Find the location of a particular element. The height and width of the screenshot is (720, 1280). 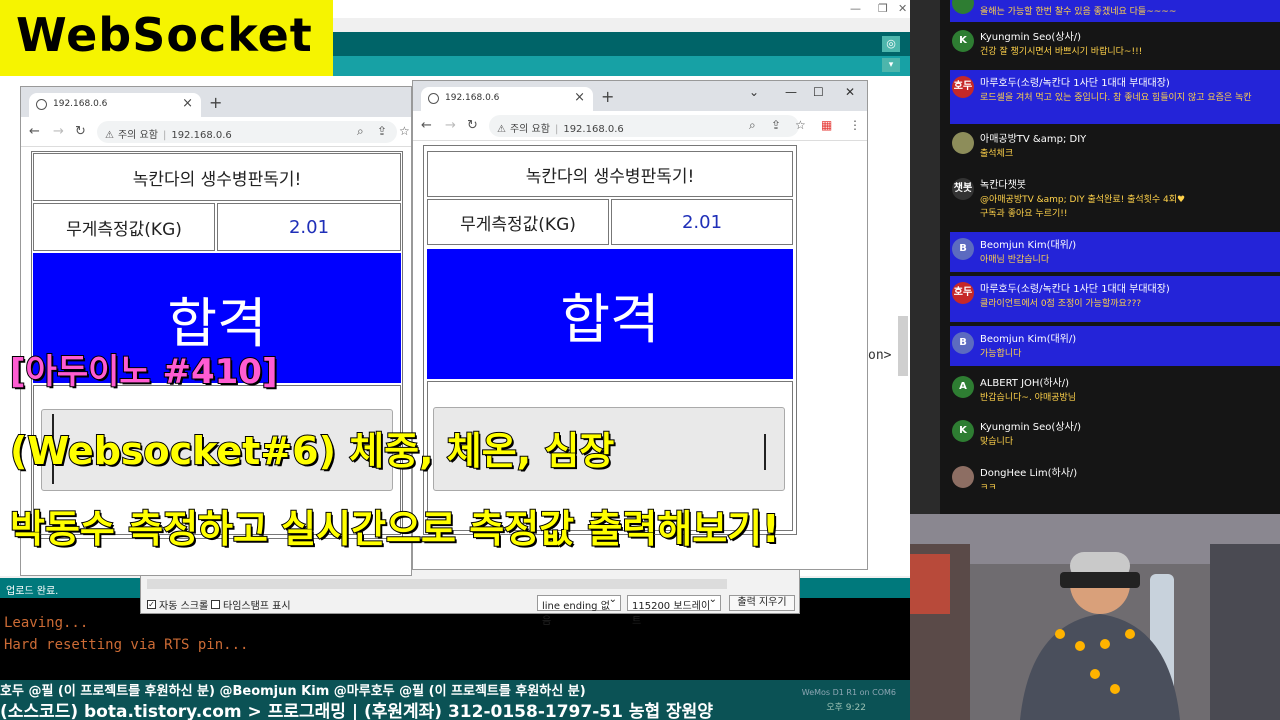

avatar: A is located at coordinates (963, 387).